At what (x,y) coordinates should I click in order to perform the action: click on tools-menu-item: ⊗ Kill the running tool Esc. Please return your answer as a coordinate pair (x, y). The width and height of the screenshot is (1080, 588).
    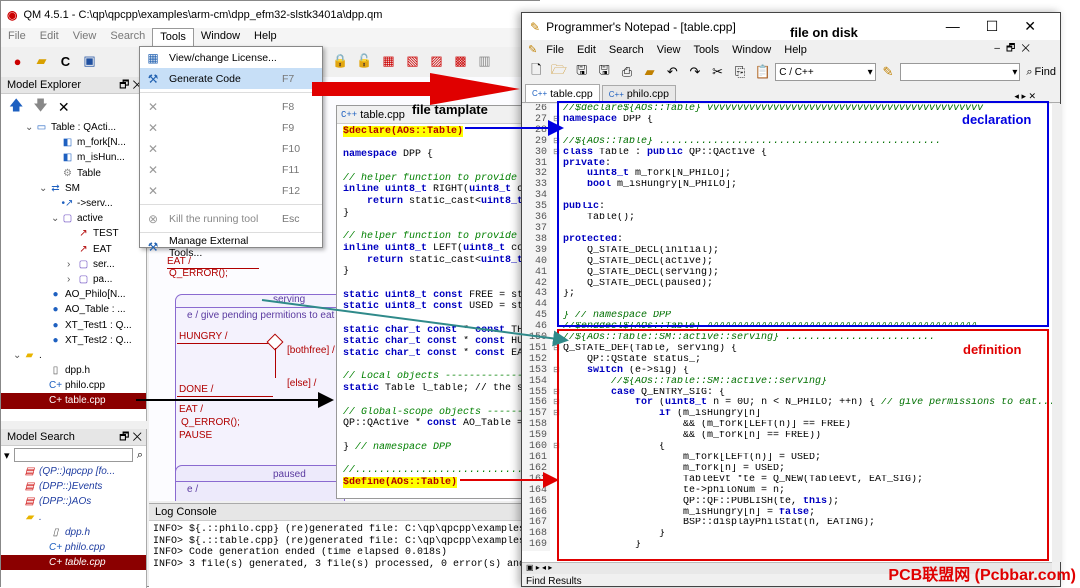
    Looking at the image, I should click on (231, 218).